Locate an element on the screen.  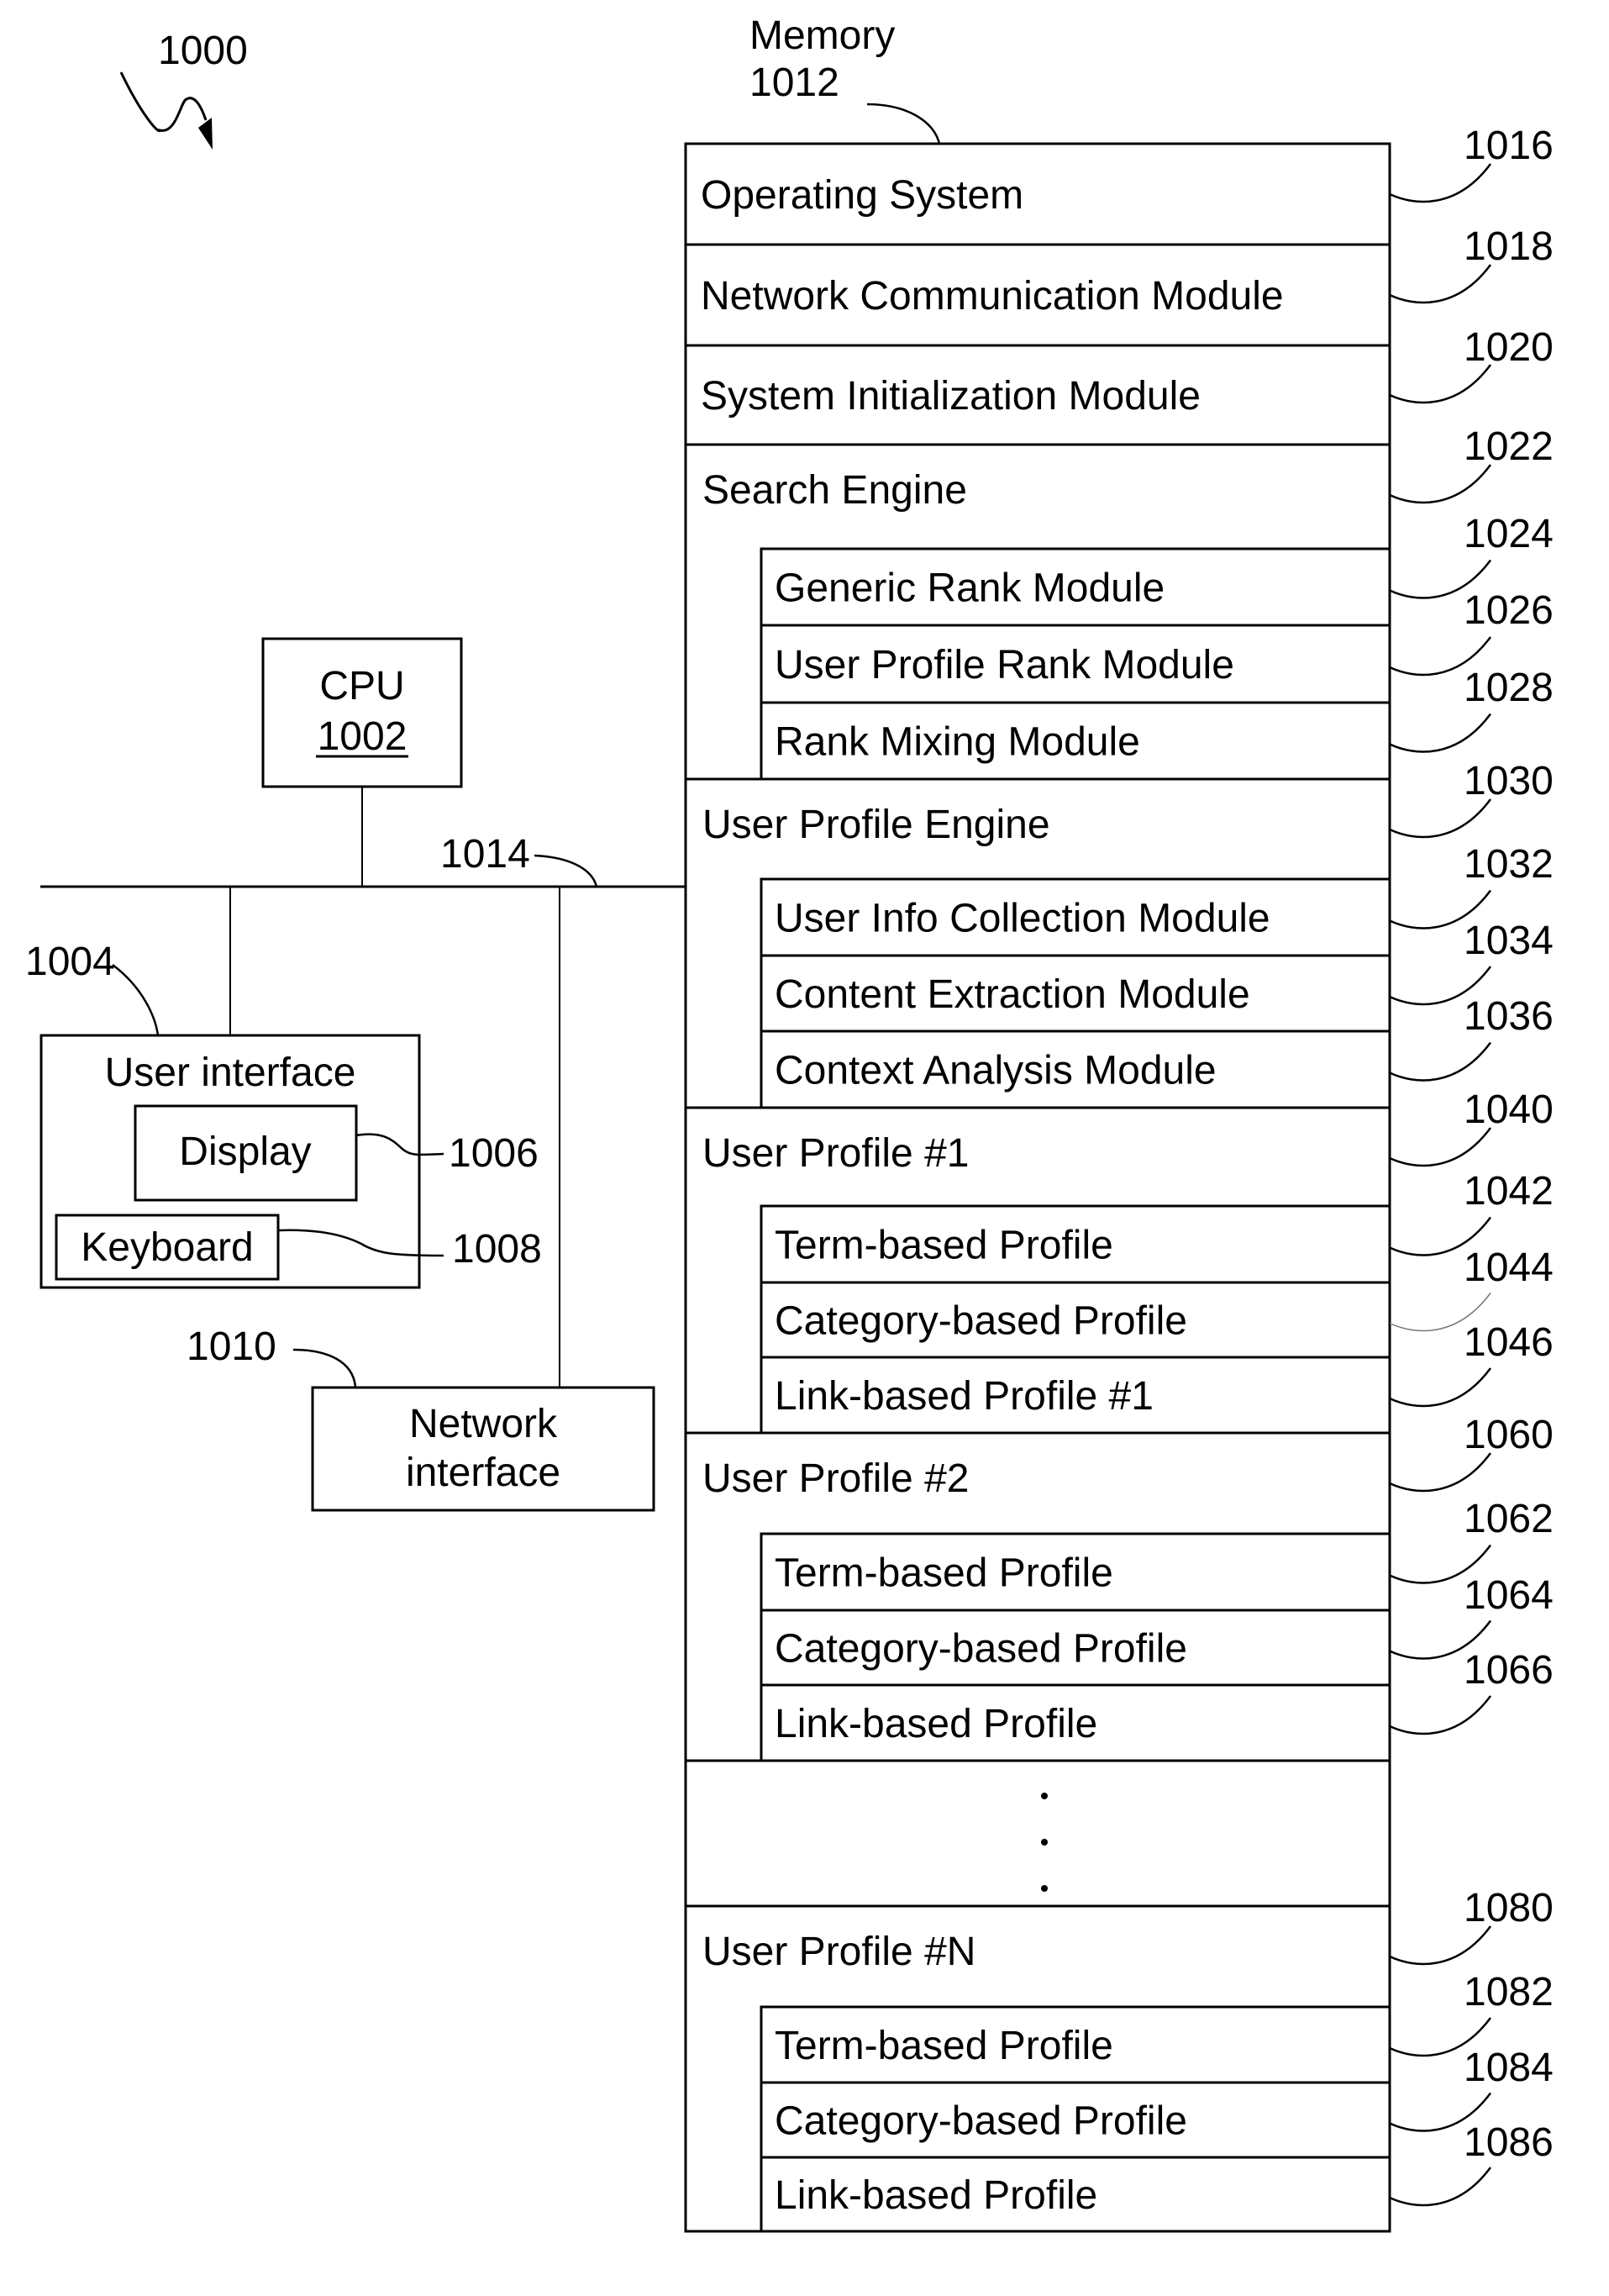
memory-ref-leader is located at coordinates (903, 124).